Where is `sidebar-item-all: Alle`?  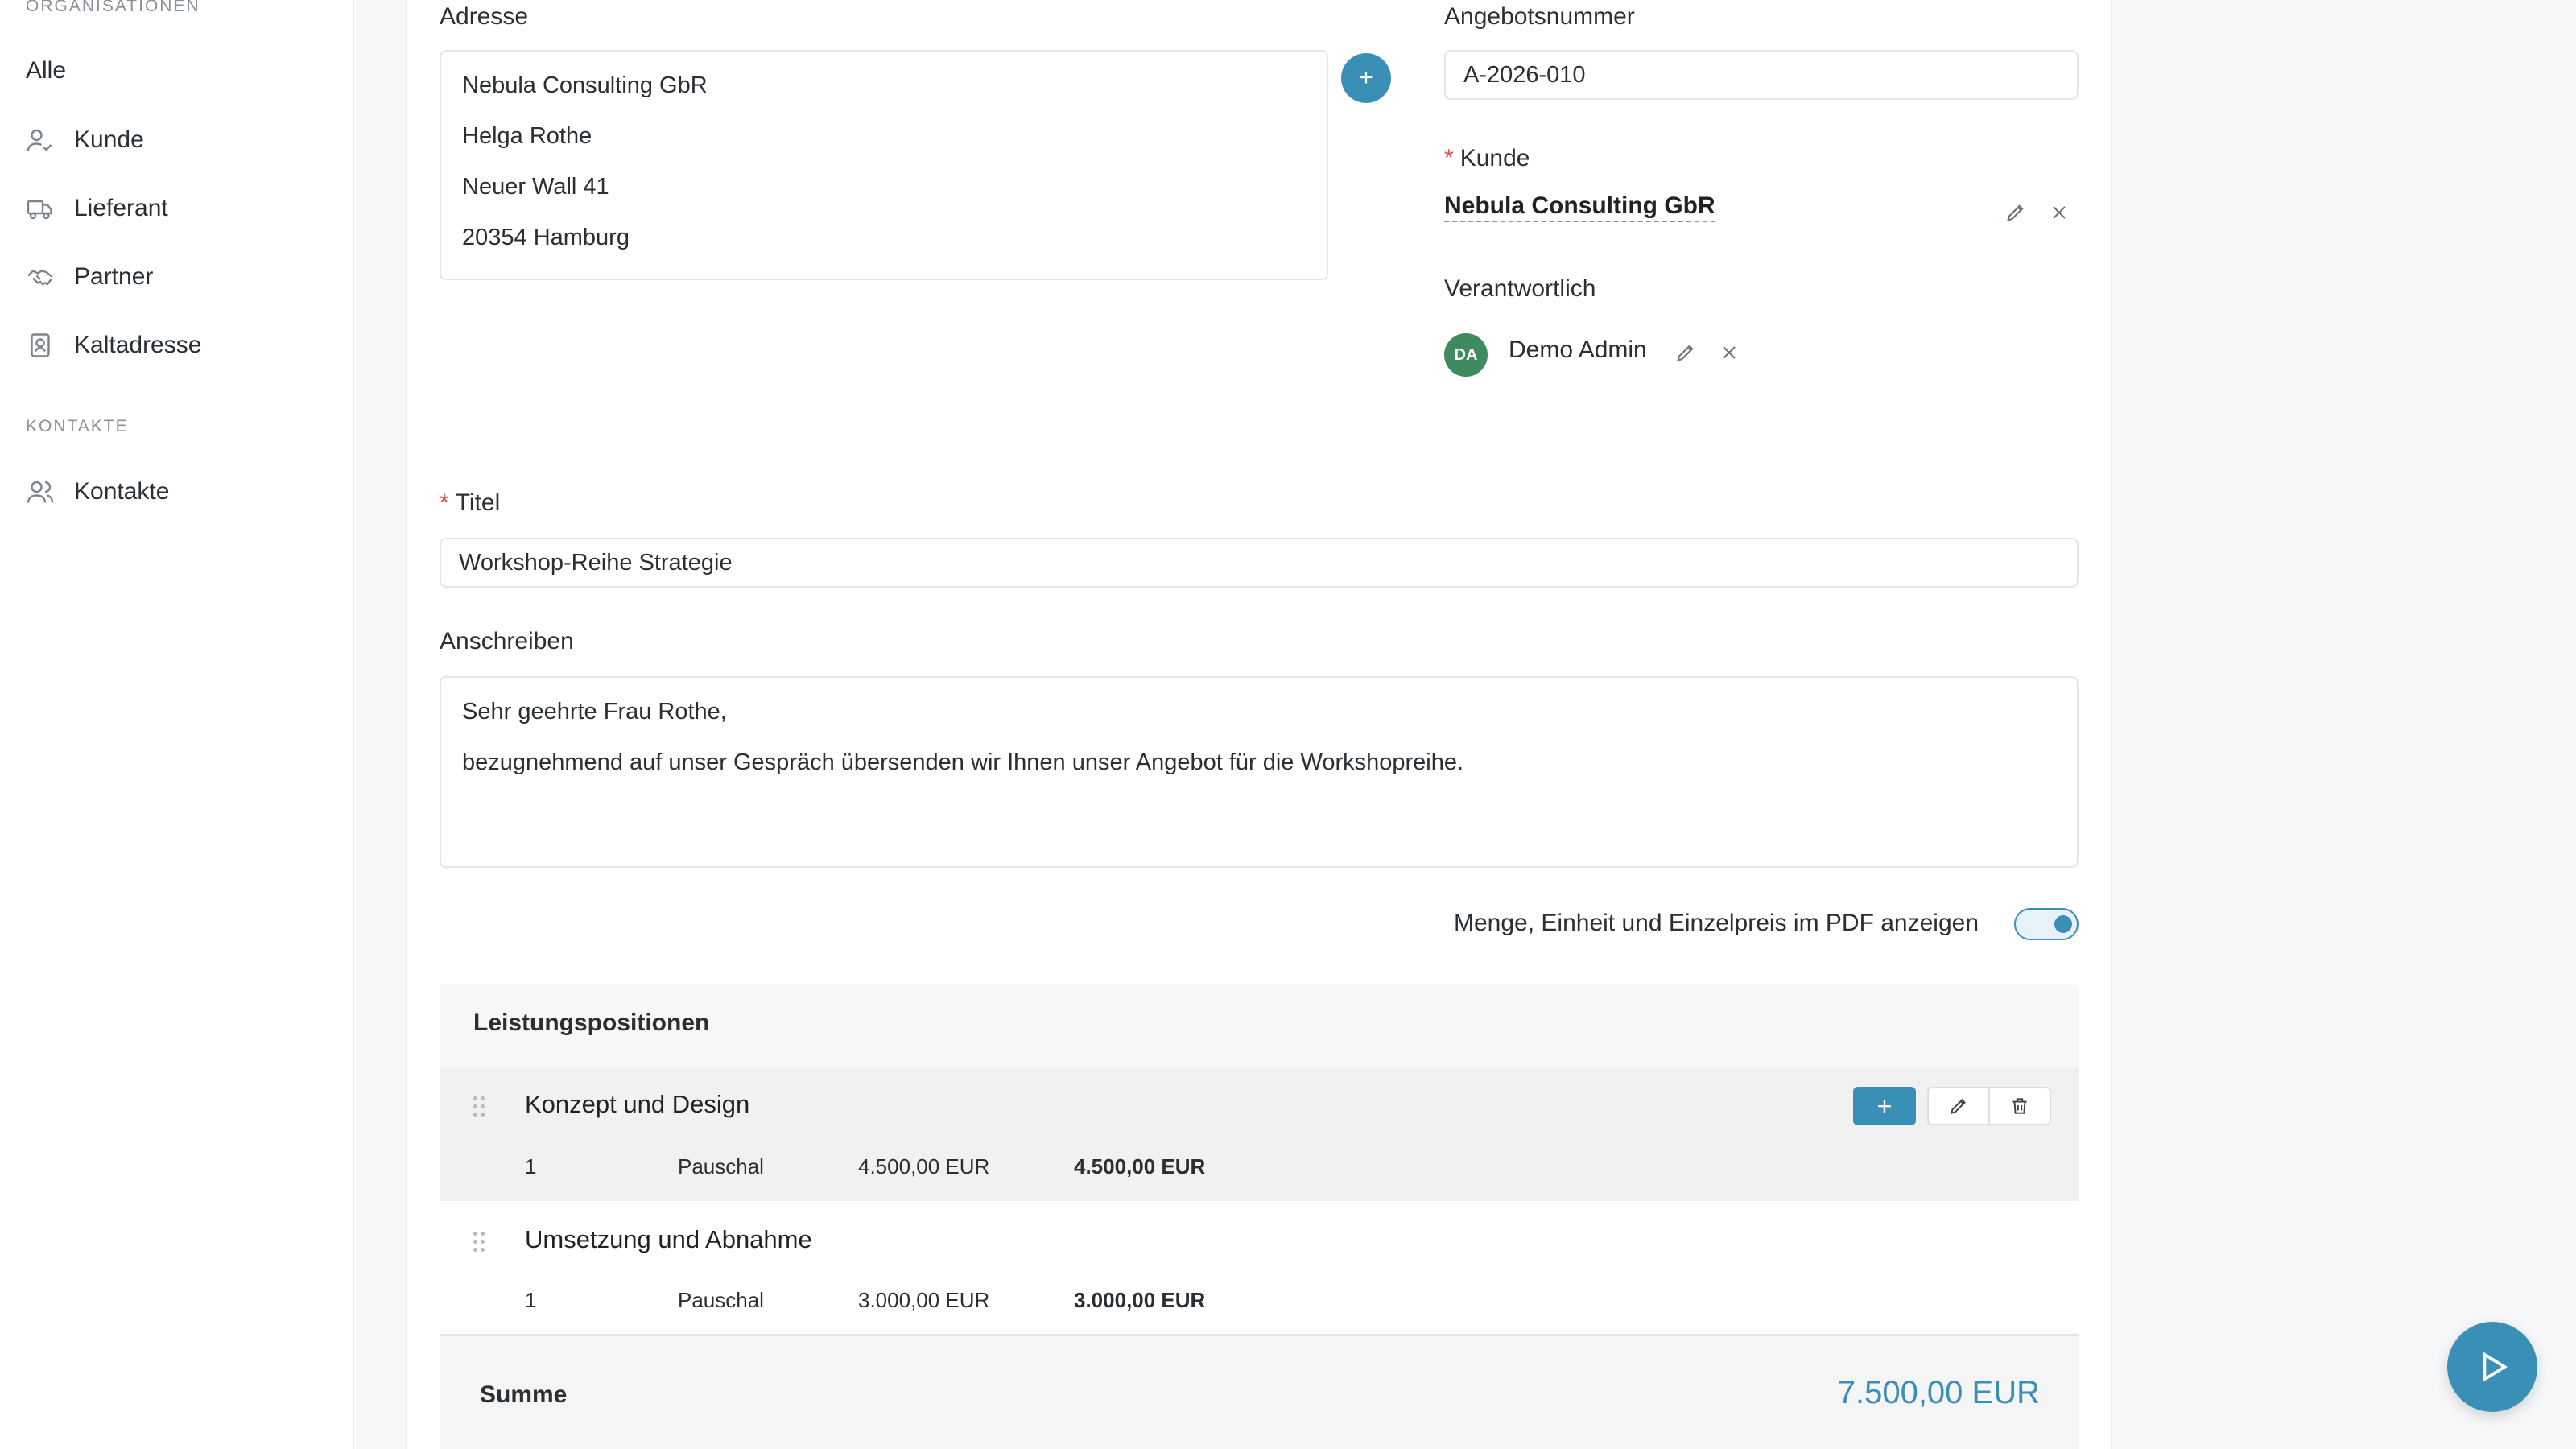 sidebar-item-all: Alle is located at coordinates (46, 71).